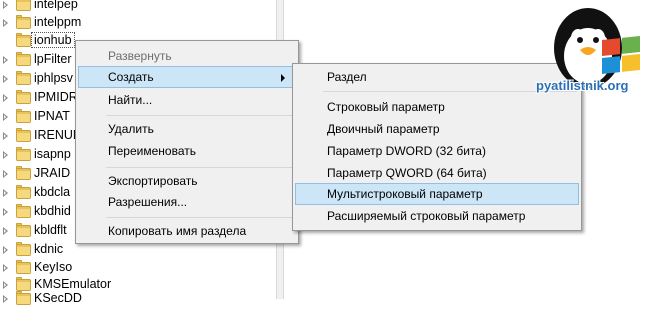 The width and height of the screenshot is (650, 309). I want to click on tree-item-label: intelpep, so click(56, 5).